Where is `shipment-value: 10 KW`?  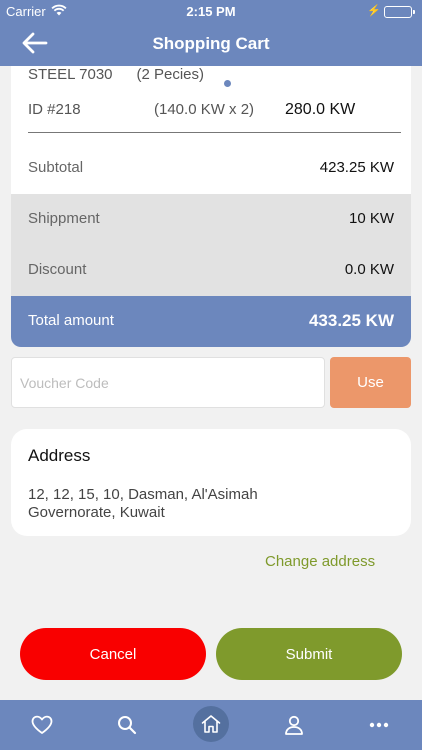 shipment-value: 10 KW is located at coordinates (371, 218).